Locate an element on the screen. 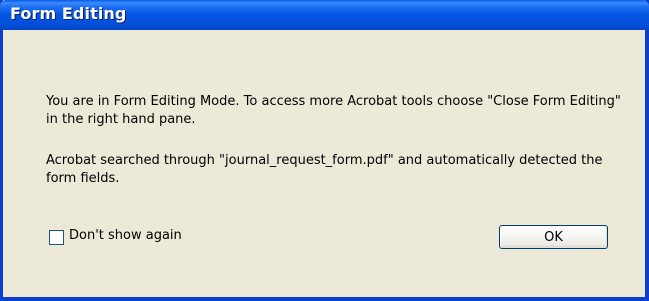 The width and height of the screenshot is (649, 301). dont-show-again-label: Don't show again is located at coordinates (125, 235).